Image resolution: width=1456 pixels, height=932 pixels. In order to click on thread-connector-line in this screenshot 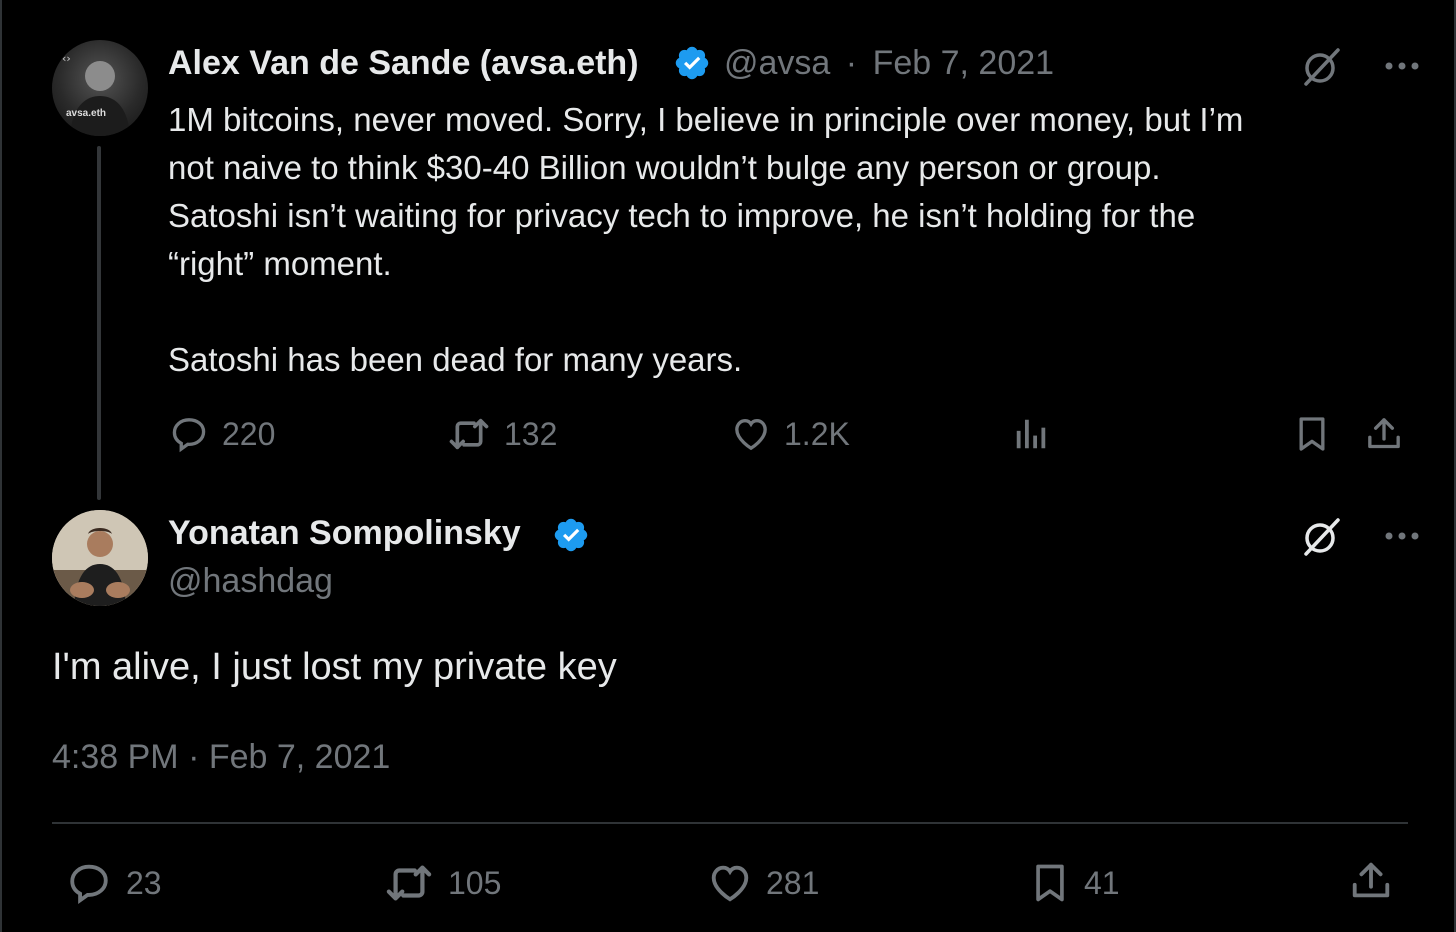, I will do `click(99, 323)`.